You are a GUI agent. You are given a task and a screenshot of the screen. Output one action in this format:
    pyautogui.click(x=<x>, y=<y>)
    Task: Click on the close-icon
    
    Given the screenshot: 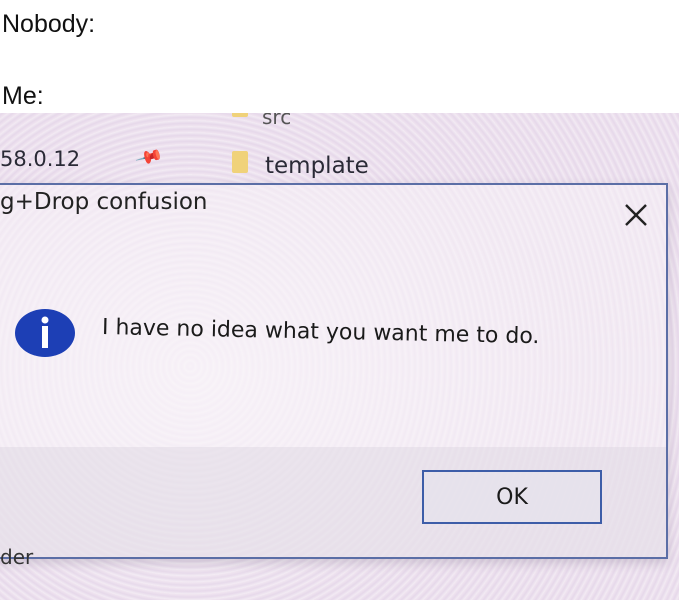 What is the action you would take?
    pyautogui.click(x=636, y=215)
    